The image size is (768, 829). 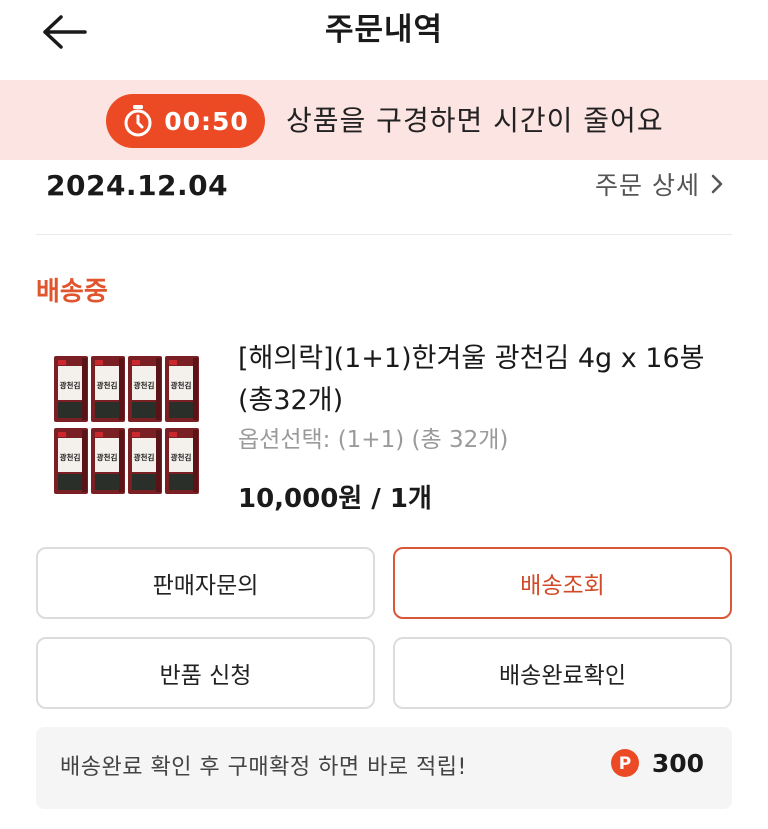 I want to click on reward-point-value: 300, so click(x=677, y=763).